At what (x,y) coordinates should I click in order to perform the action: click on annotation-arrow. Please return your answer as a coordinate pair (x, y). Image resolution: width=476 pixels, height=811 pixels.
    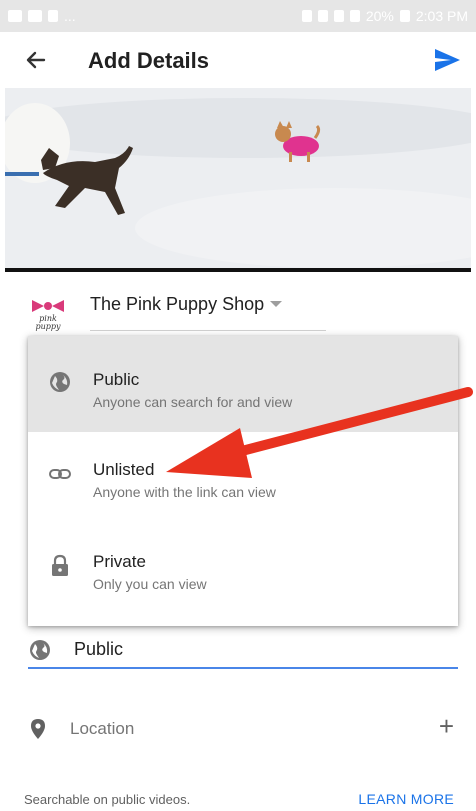
    Looking at the image, I should click on (319, 432).